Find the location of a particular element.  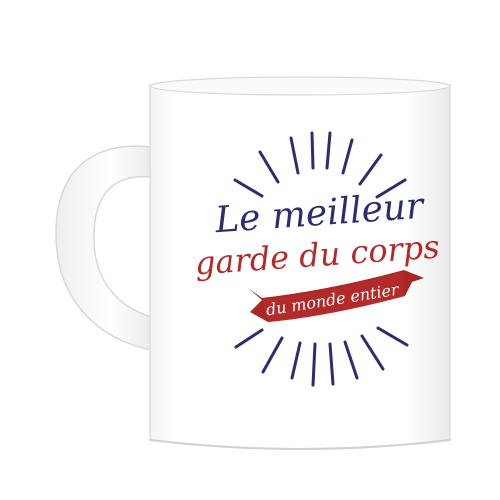

mug-handle is located at coordinates (110, 249).